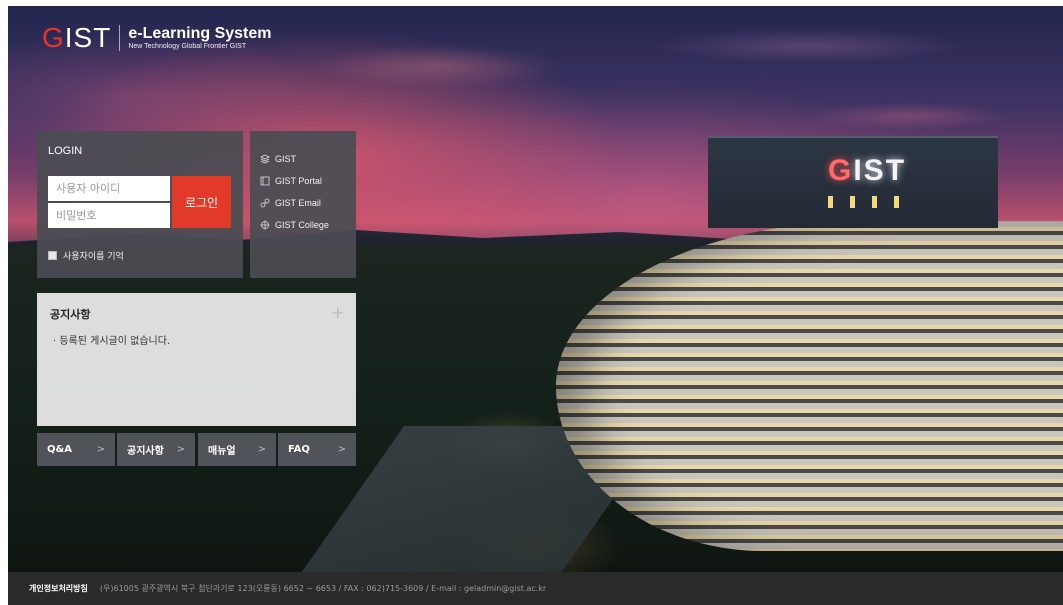 This screenshot has height=605, width=1063. I want to click on link-gist: GIST, so click(278, 159).